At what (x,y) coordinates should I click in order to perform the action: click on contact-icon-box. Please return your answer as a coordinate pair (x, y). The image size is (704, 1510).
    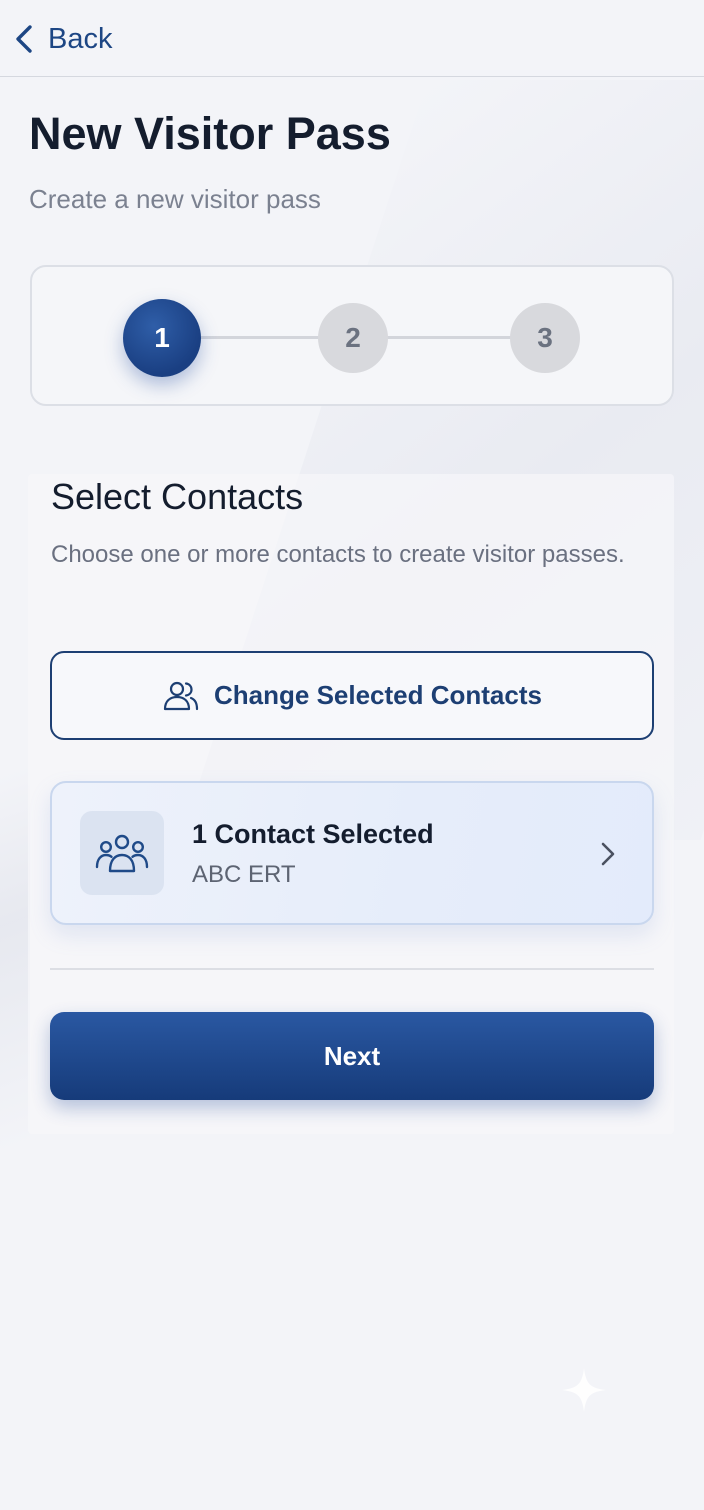
    Looking at the image, I should click on (122, 853).